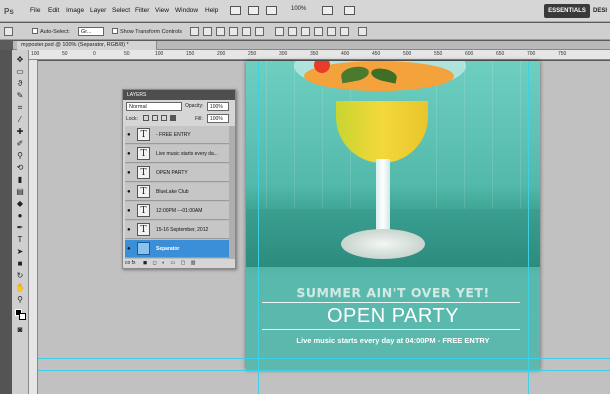  I want to click on extras-icon, so click(349, 10).